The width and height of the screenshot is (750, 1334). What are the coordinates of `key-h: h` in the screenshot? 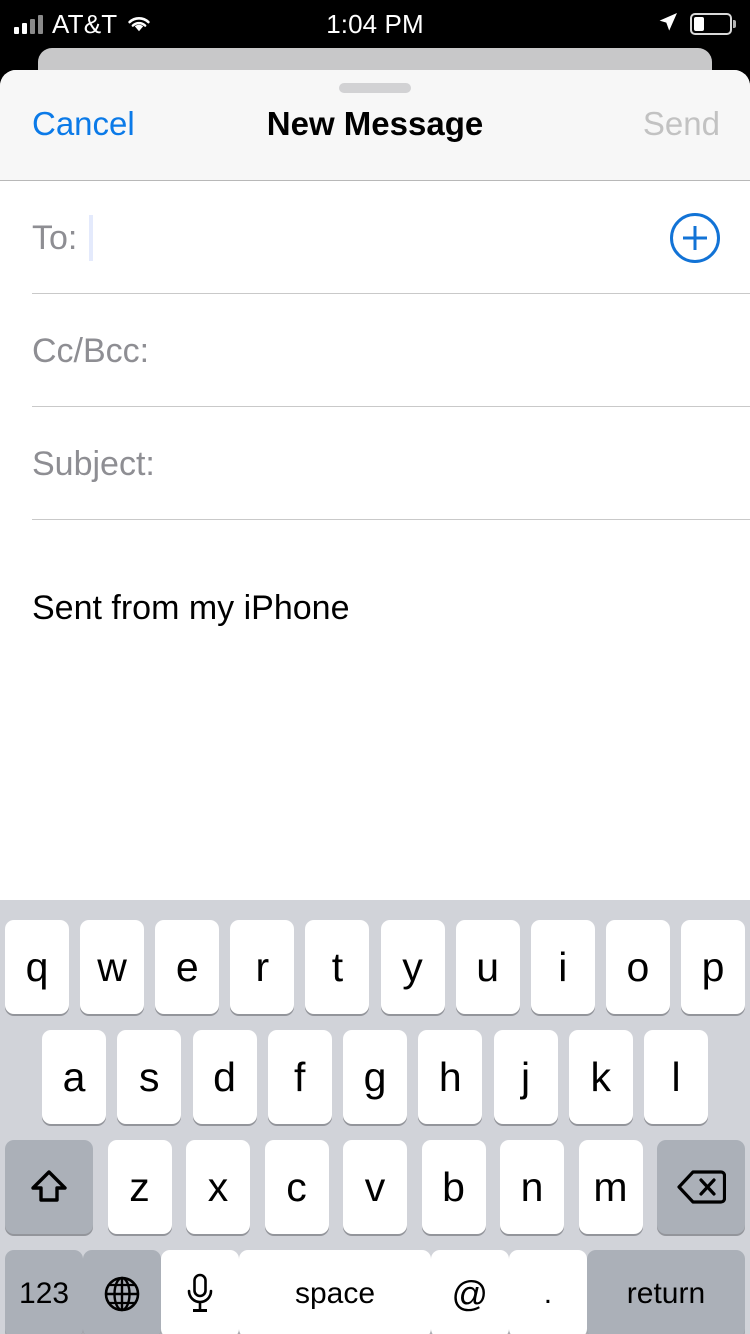 It's located at (450, 1077).